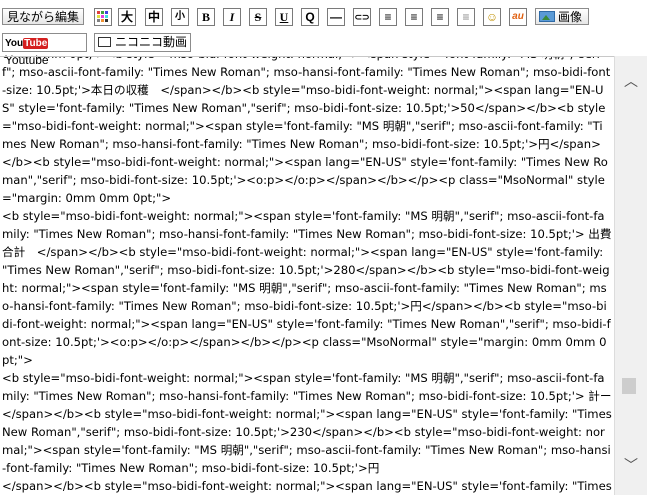 The width and height of the screenshot is (647, 495). I want to click on font-small-button: 小, so click(180, 17).